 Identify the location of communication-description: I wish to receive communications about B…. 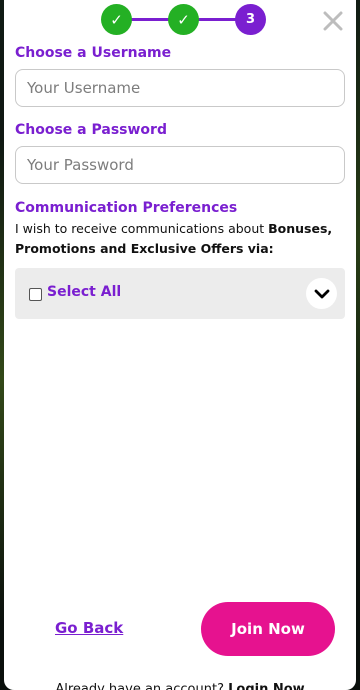
(182, 239).